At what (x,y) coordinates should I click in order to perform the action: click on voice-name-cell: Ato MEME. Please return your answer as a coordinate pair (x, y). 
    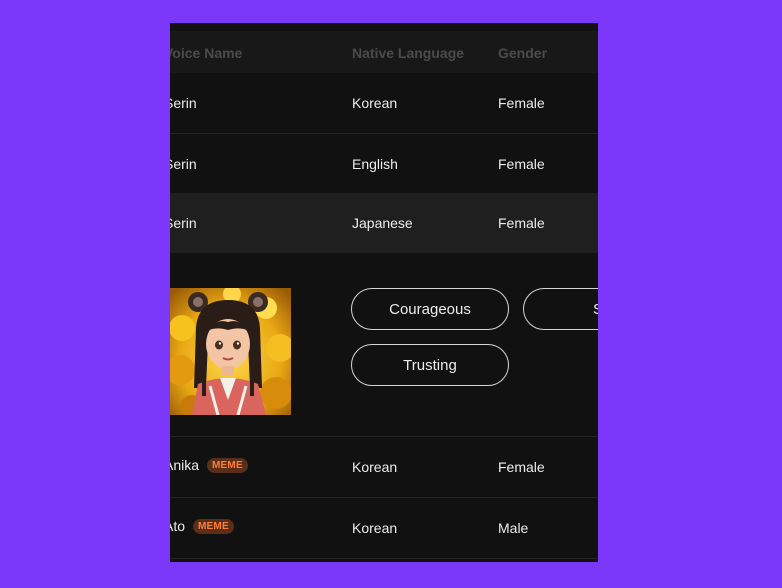
    Looking at the image, I should click on (202, 526).